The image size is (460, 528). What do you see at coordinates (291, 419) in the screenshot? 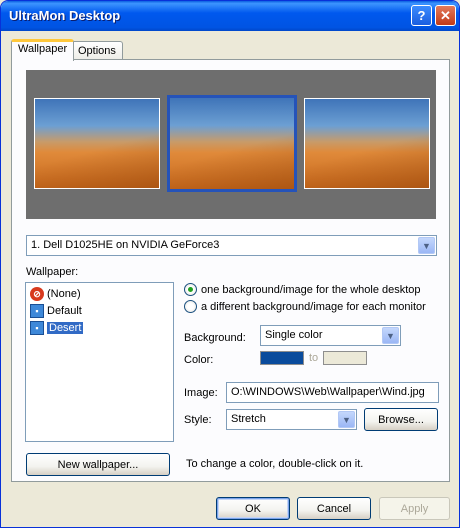
I see `style-select: Stretch ▼` at bounding box center [291, 419].